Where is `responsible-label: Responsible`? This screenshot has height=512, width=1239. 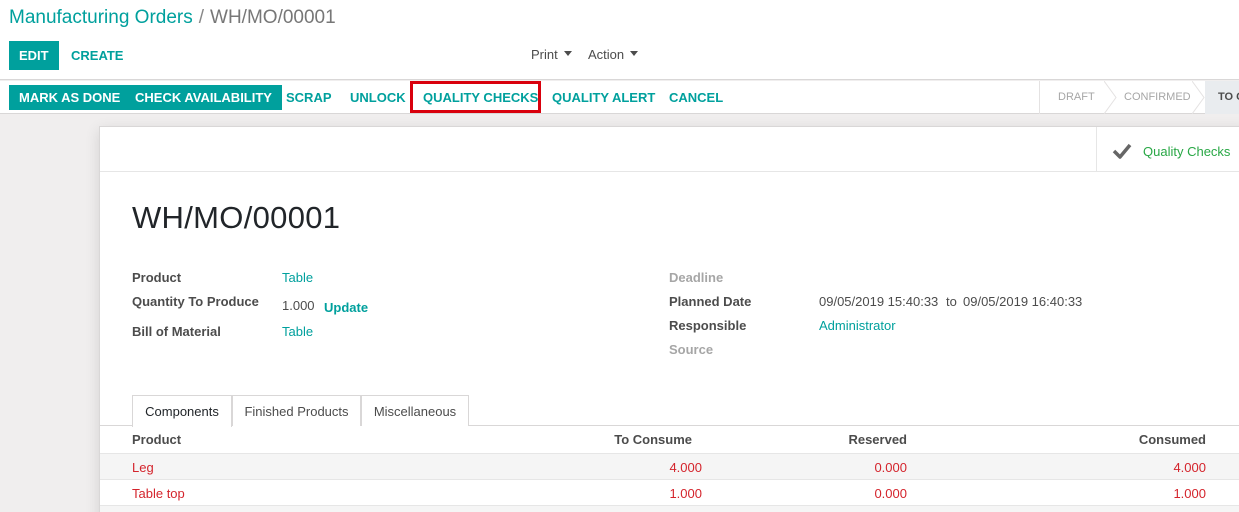
responsible-label: Responsible is located at coordinates (708, 325).